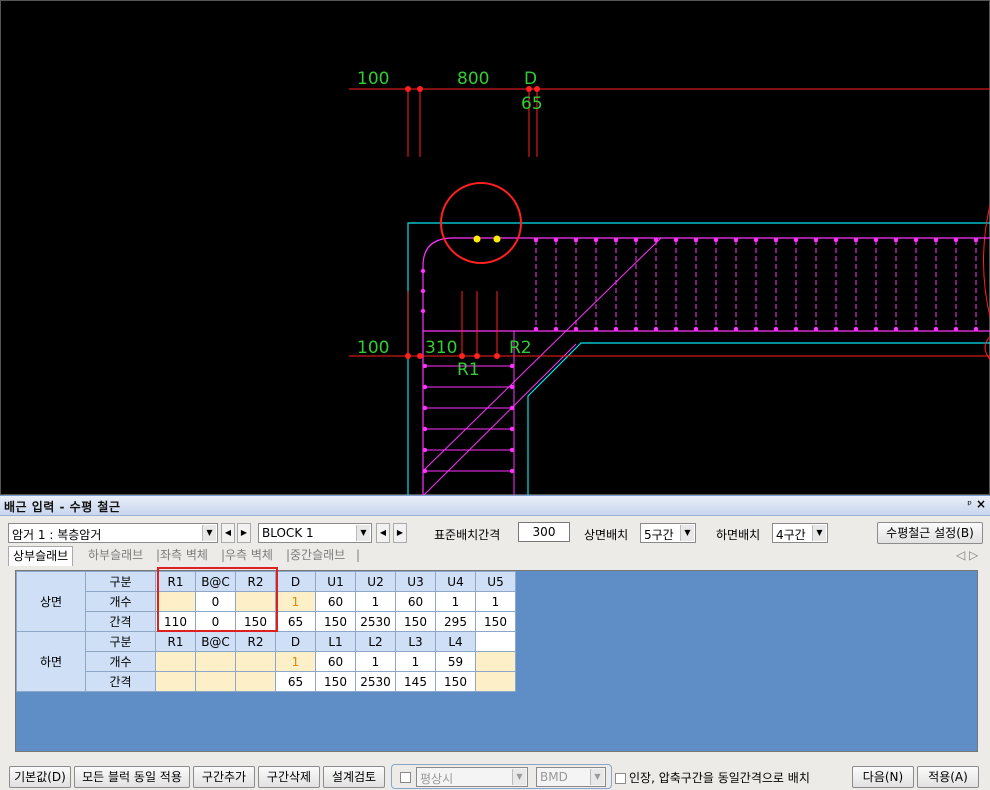 This screenshot has width=990, height=790. What do you see at coordinates (455, 661) in the screenshot?
I see `grid-cell: 59` at bounding box center [455, 661].